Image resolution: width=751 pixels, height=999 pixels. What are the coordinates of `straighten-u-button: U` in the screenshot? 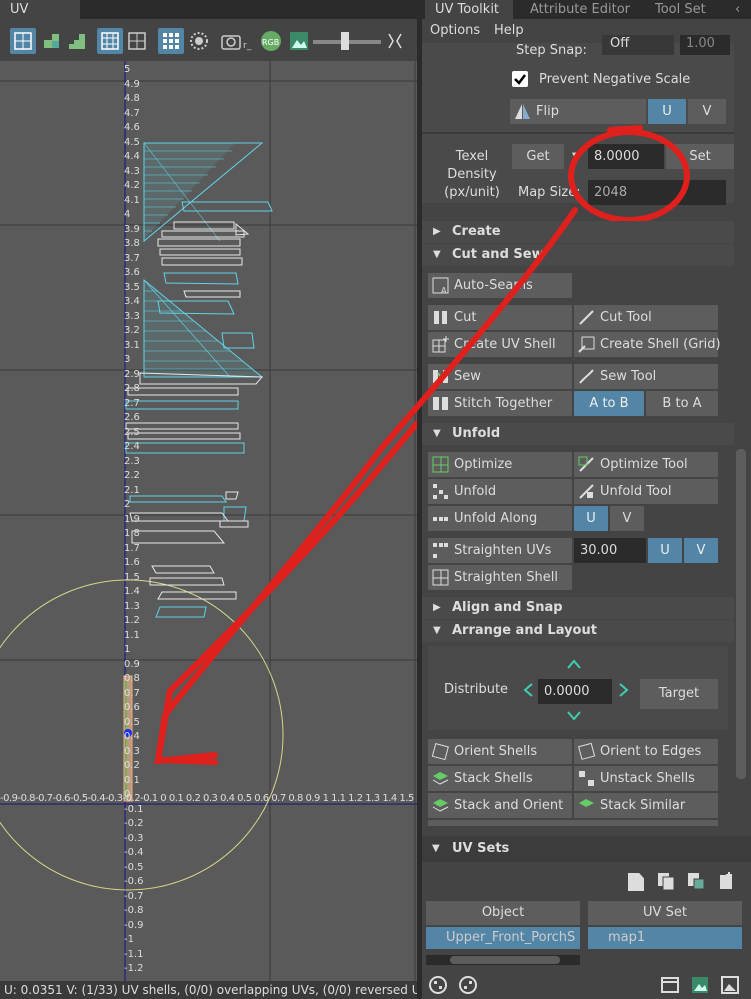 It's located at (665, 550).